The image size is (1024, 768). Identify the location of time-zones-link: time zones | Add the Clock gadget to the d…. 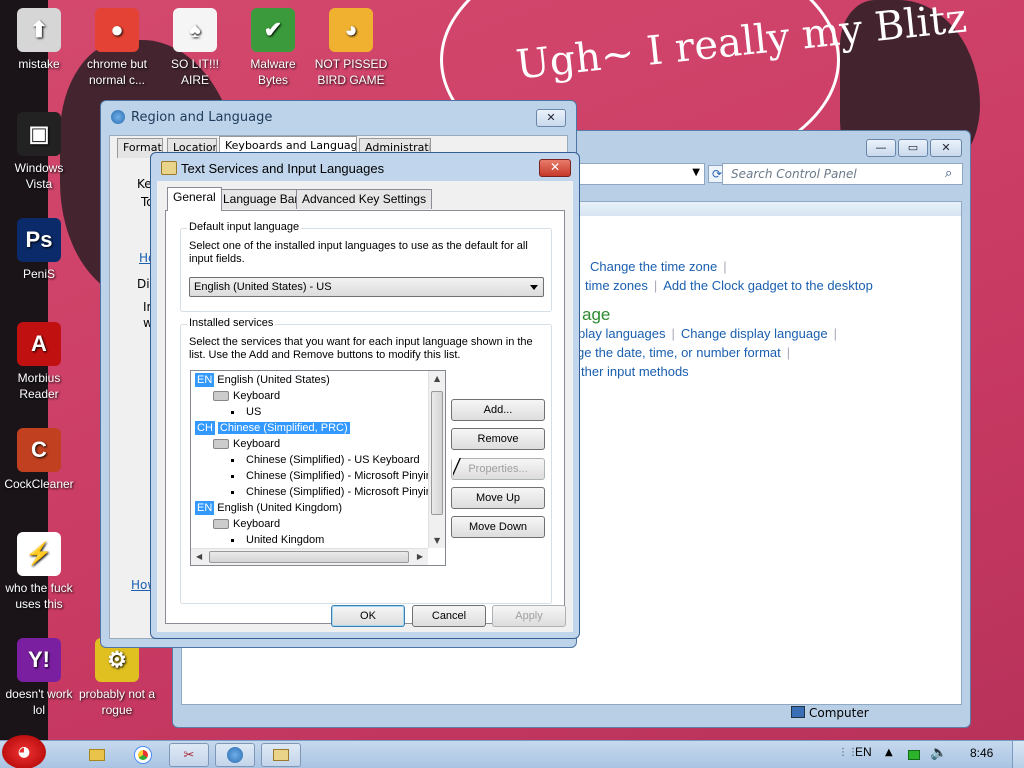
(729, 285).